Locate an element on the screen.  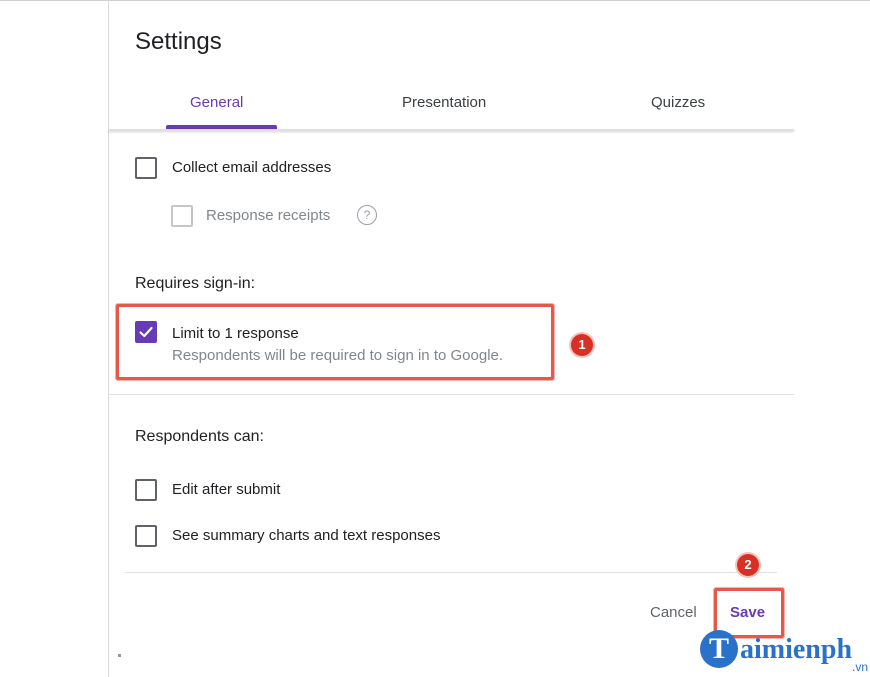
section-divider is located at coordinates (451, 394).